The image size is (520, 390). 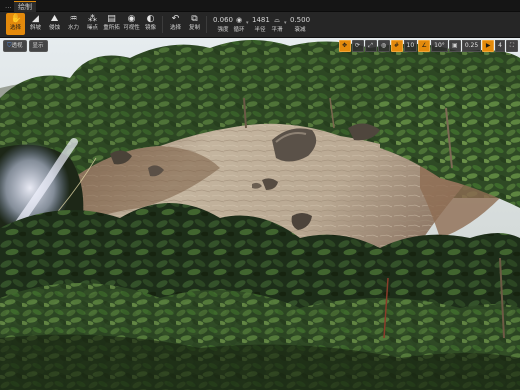 I want to click on angle-icon: ∠, so click(x=424, y=46).